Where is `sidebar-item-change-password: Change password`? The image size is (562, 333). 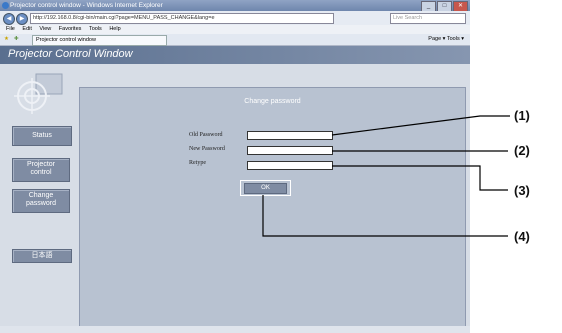
sidebar-item-change-password: Change password is located at coordinates (41, 201).